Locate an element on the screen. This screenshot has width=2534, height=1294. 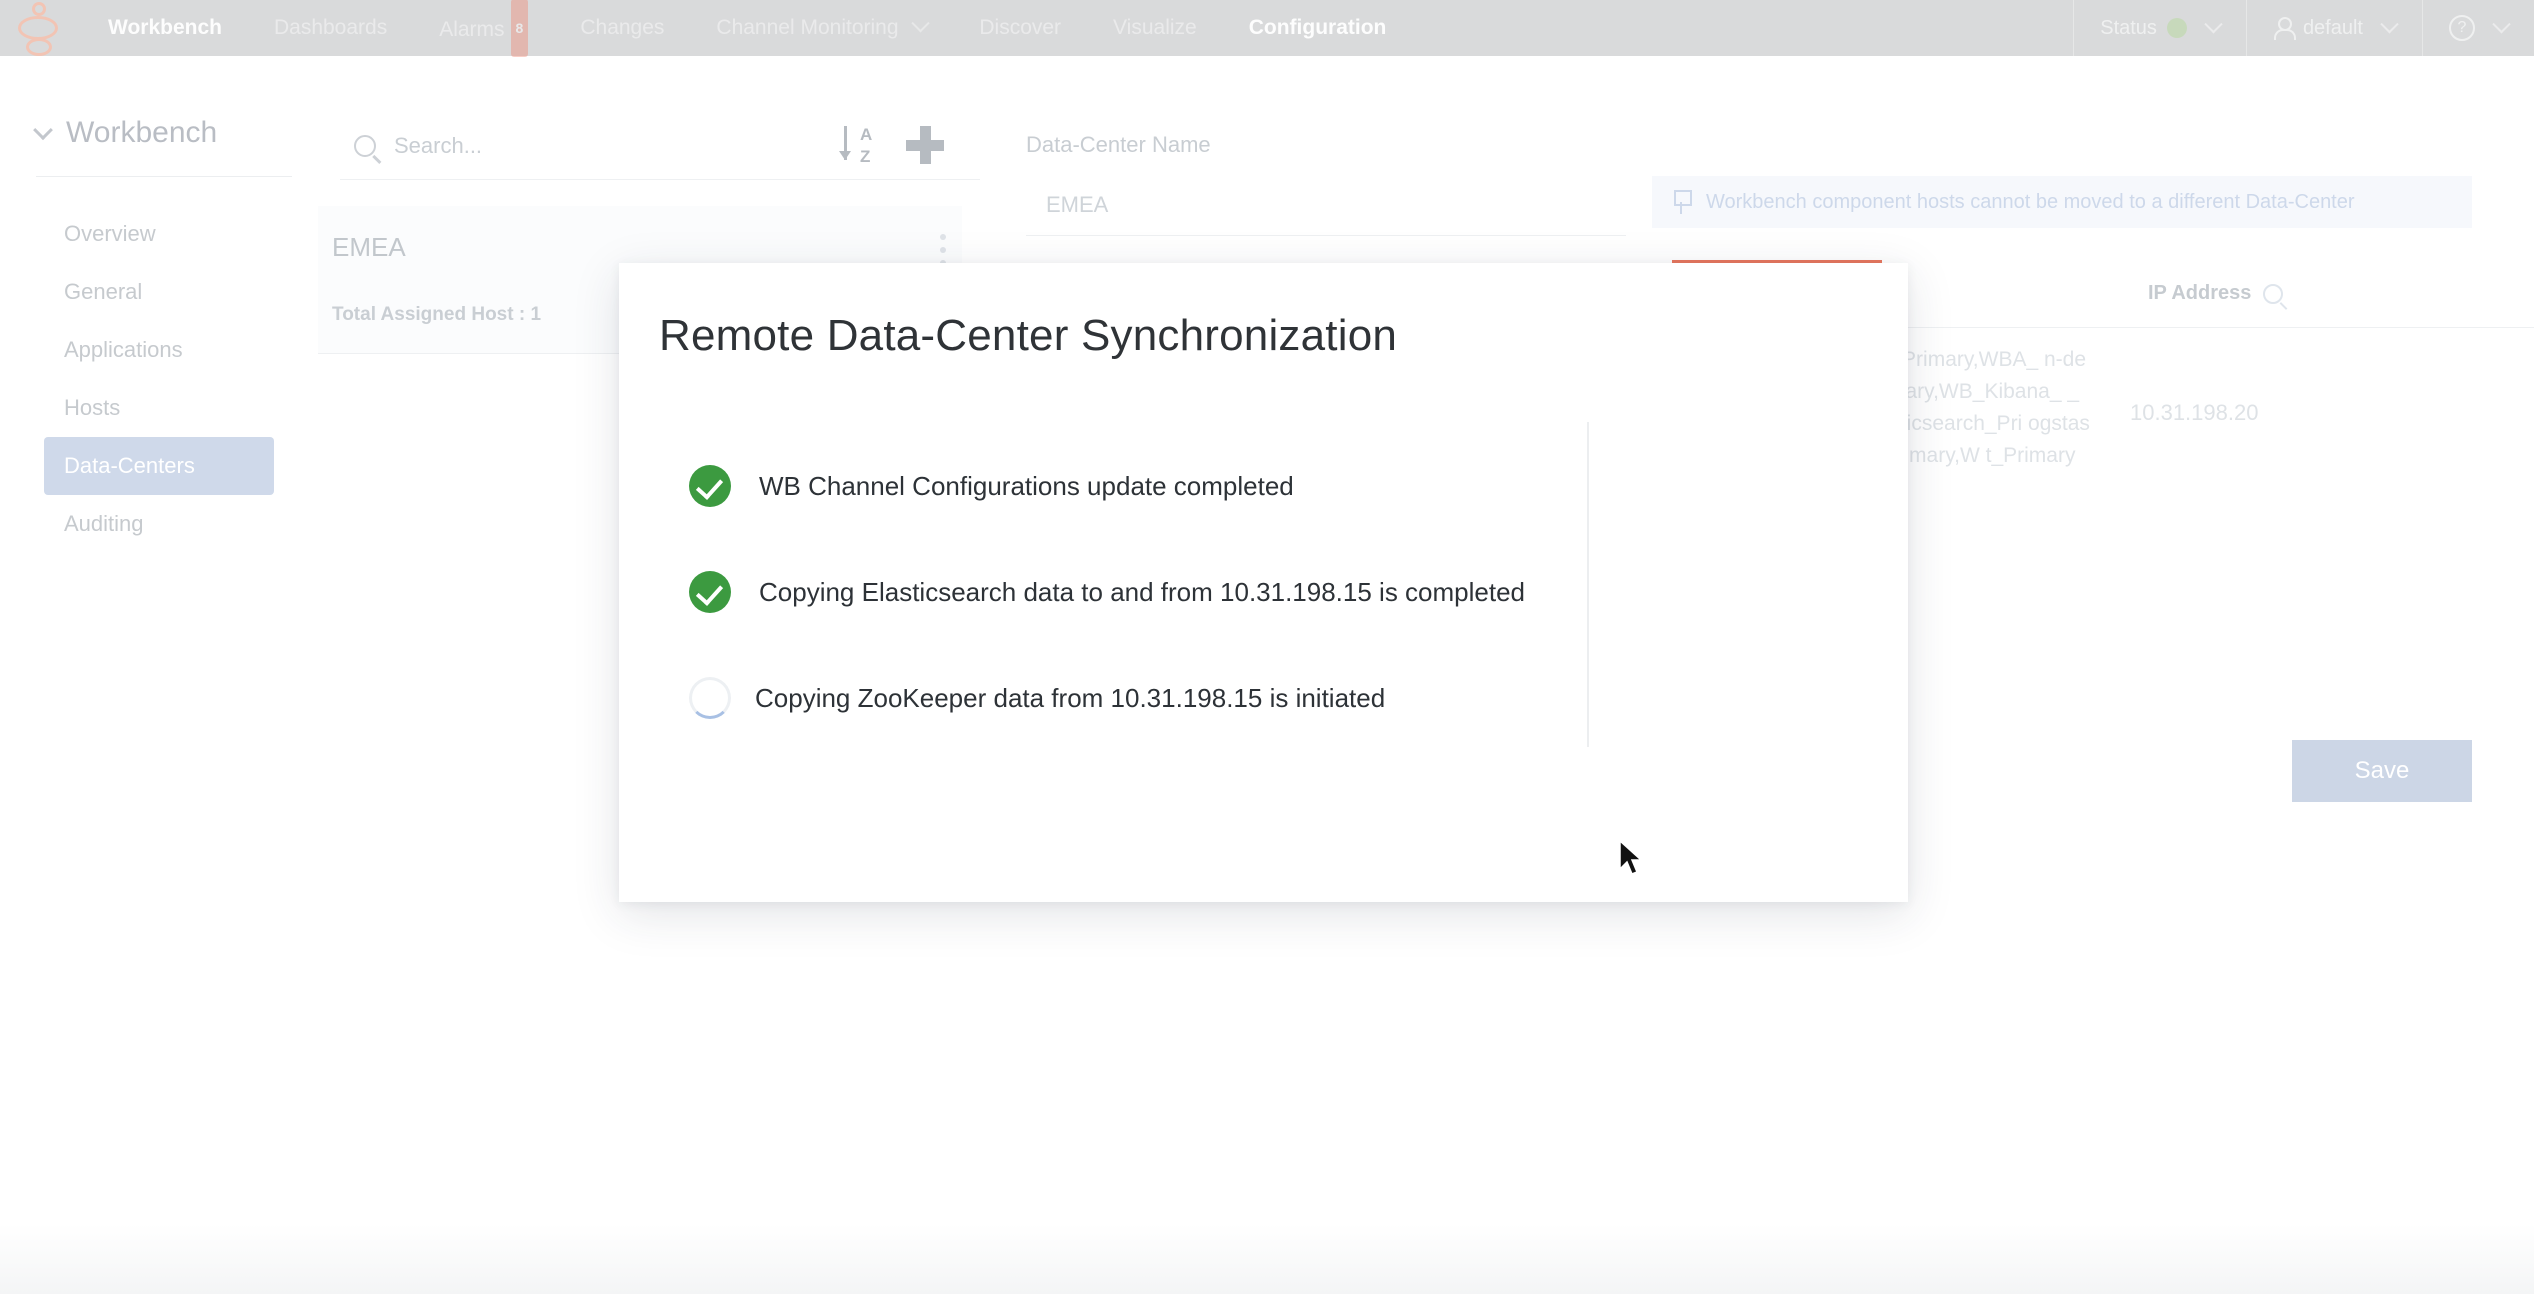
sidebar-item-hosts: Hosts is located at coordinates (172, 408).